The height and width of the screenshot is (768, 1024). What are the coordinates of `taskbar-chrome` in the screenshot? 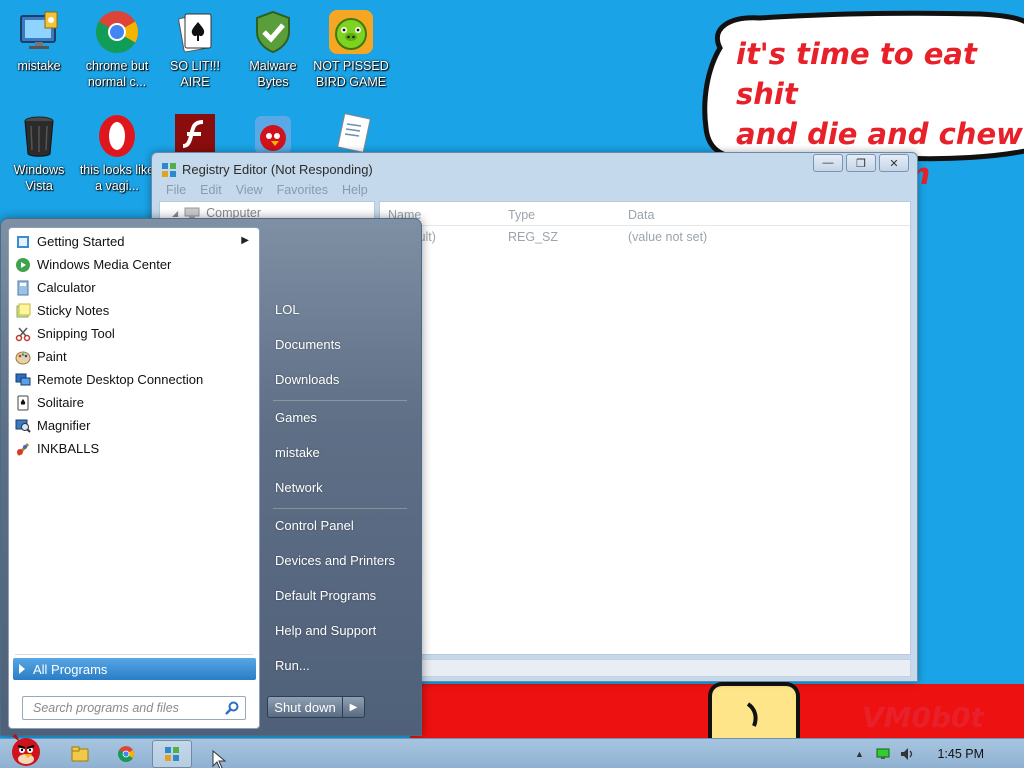 It's located at (126, 754).